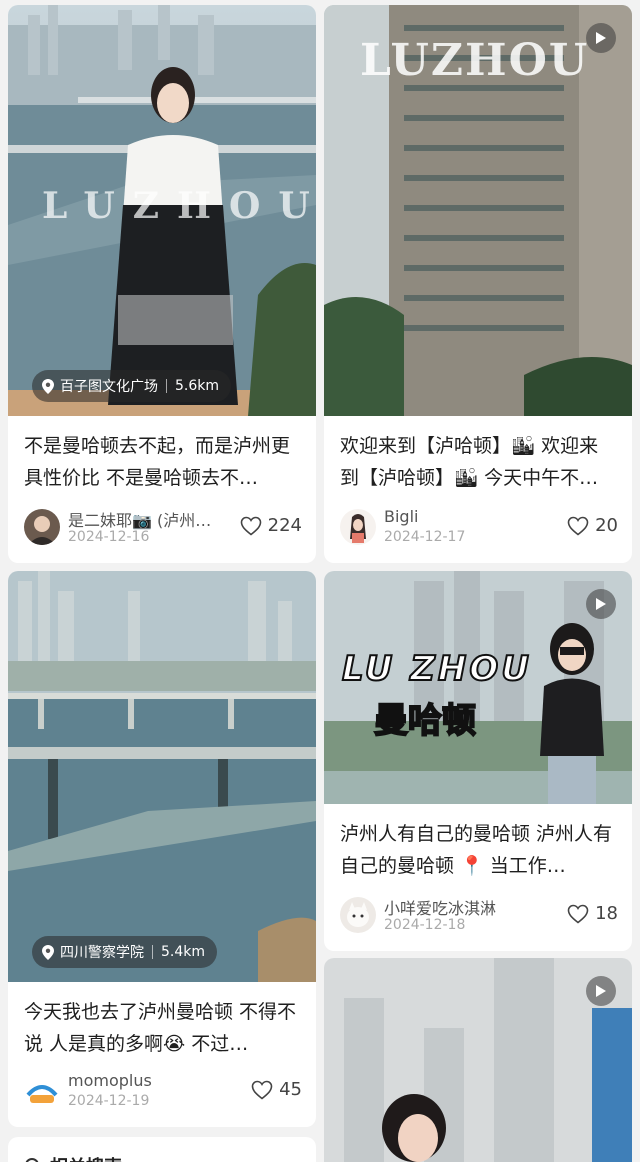  I want to click on card-meta: 小咩爱吃冰淇淋 2024-12-18 18, so click(479, 915).